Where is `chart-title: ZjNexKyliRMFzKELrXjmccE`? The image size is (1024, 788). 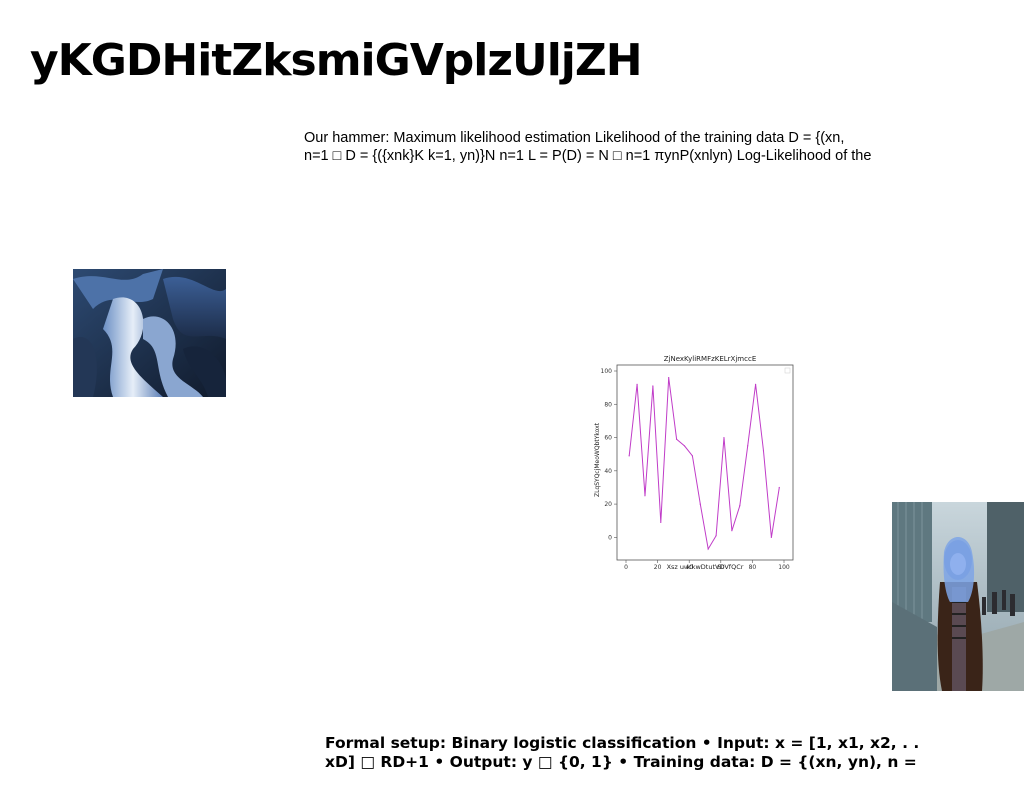
chart-title: ZjNexKyliRMFzKELrXjmccE is located at coordinates (710, 359).